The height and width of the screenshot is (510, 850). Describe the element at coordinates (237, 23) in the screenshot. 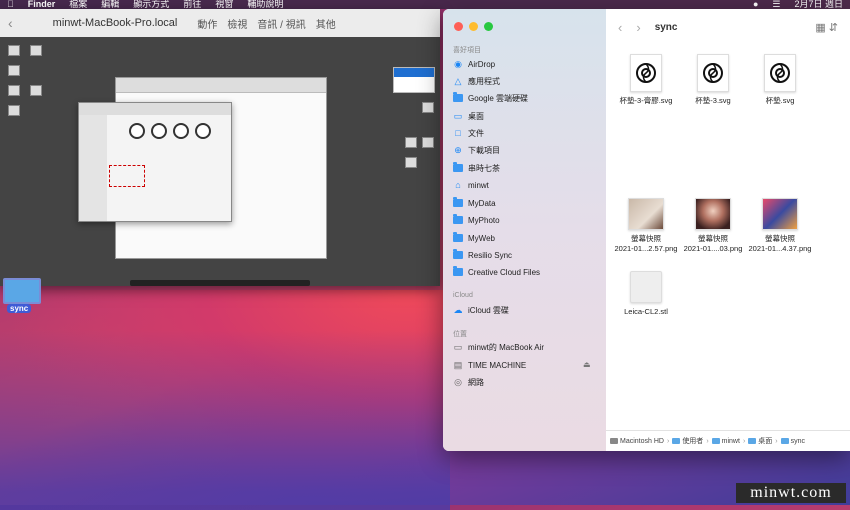

I see `remote-view-menu: 檢視` at that location.